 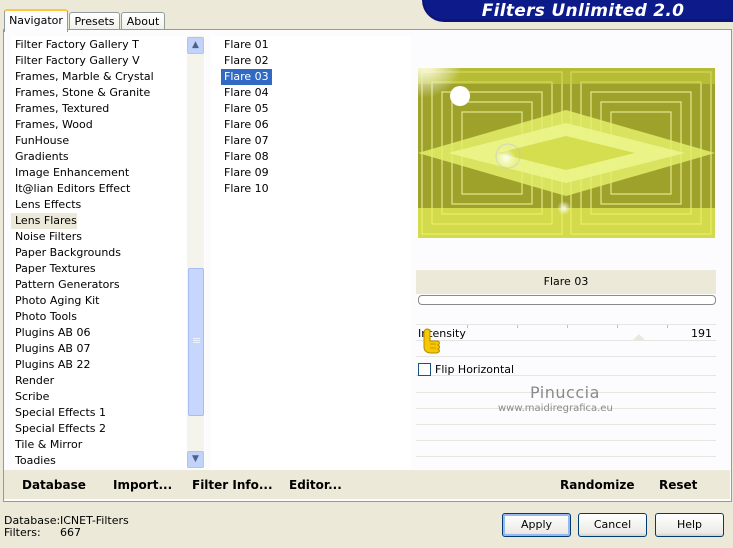 What do you see at coordinates (50, 365) in the screenshot?
I see `category-item: Plugins AB 22` at bounding box center [50, 365].